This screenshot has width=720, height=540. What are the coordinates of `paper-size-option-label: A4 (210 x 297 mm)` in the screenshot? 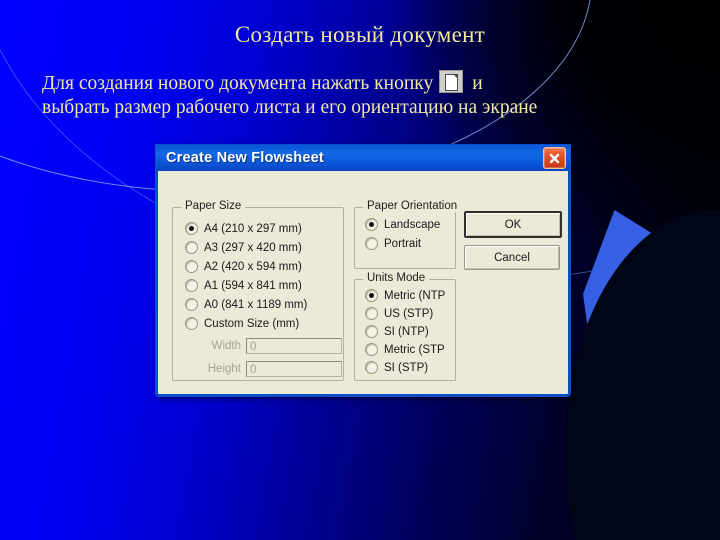 It's located at (253, 228).